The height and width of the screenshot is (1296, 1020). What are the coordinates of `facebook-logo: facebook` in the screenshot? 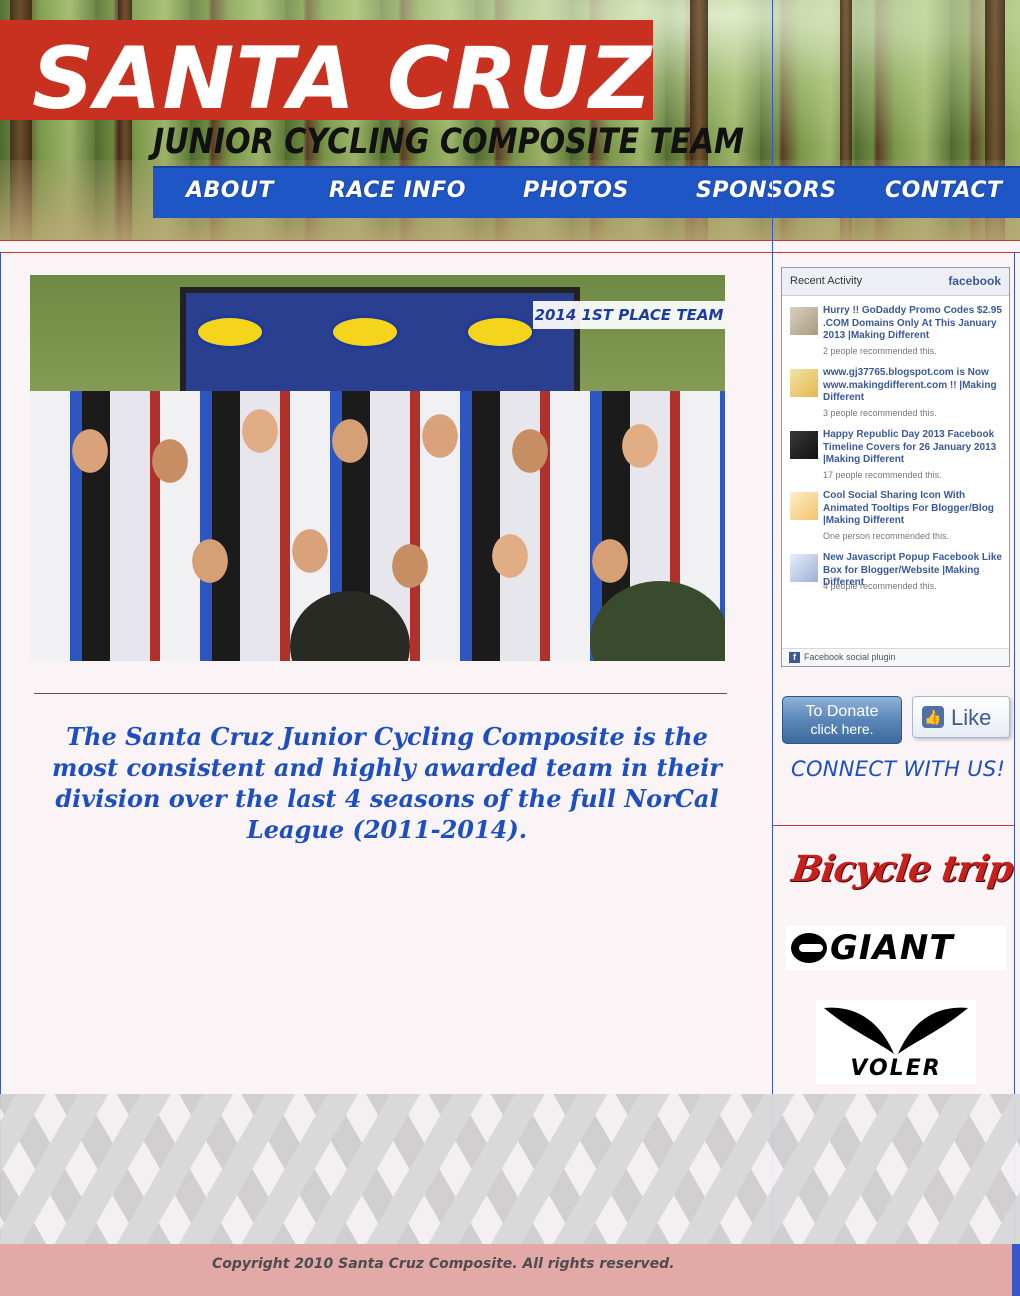 It's located at (974, 281).